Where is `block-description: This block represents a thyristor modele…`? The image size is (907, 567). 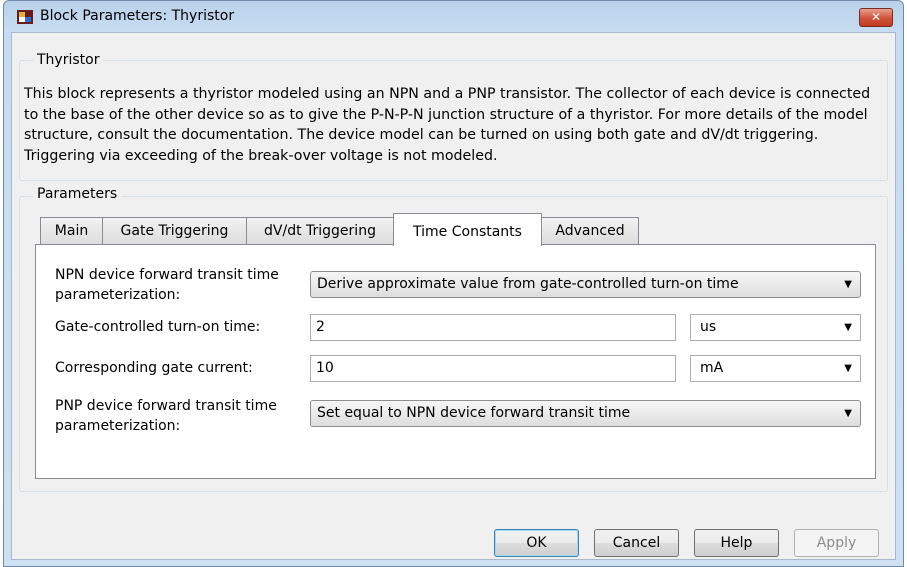 block-description: This block represents a thyristor modele… is located at coordinates (447, 125).